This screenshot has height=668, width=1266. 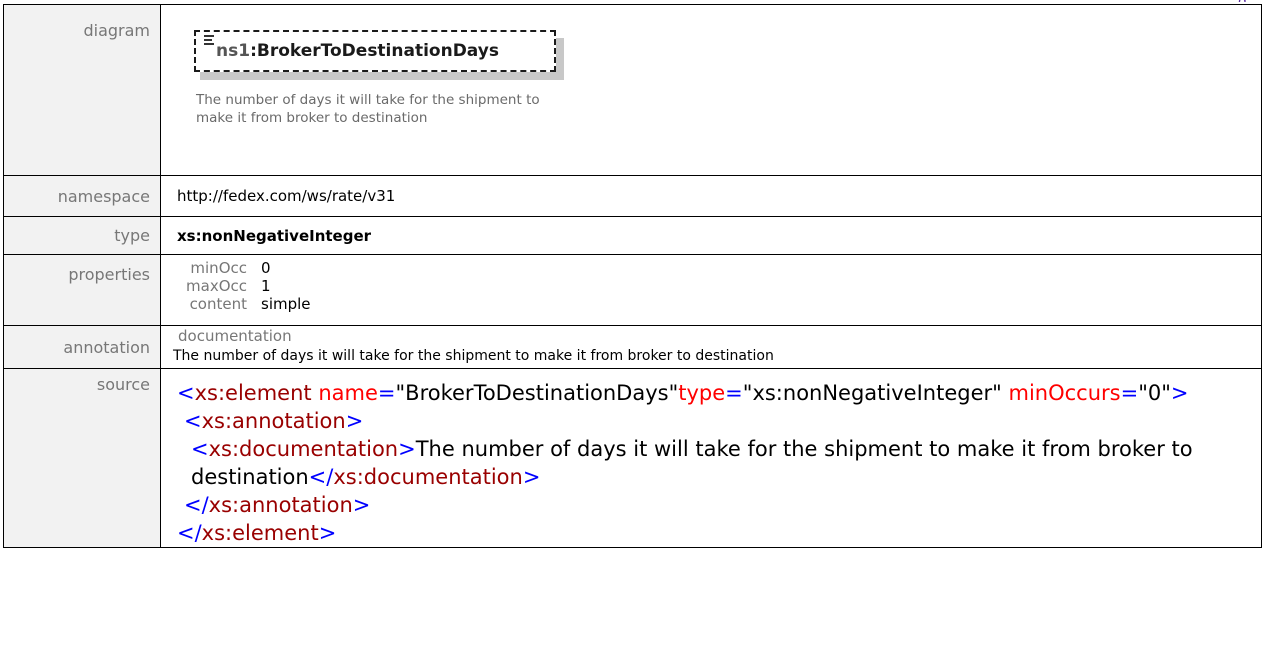 I want to click on properties-cell: minOcc 0 maxOcc 1 content simple, so click(x=711, y=290).